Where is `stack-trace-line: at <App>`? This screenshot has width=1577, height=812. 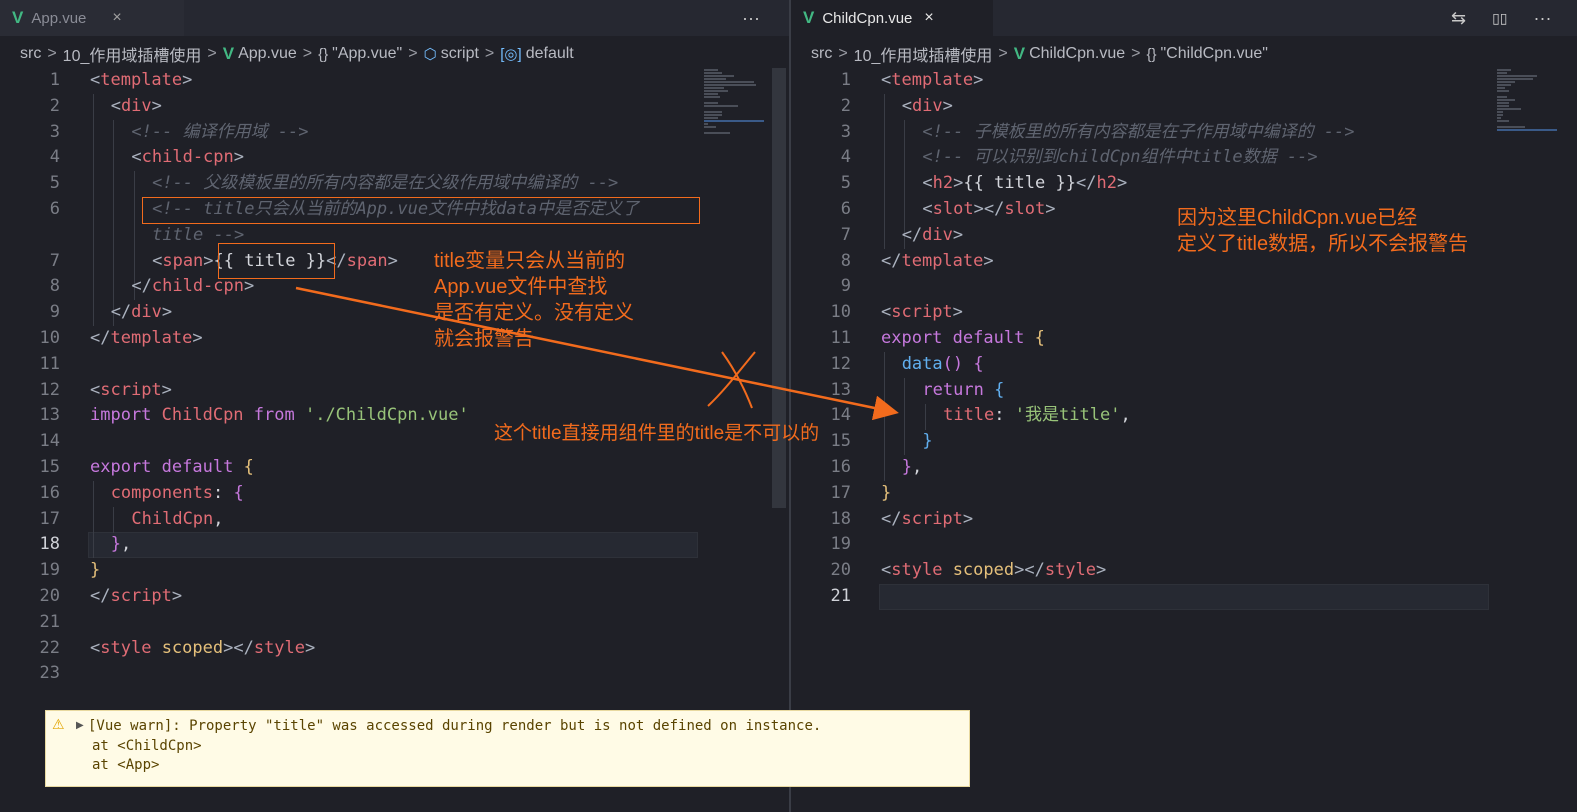
stack-trace-line: at <App> is located at coordinates (126, 765).